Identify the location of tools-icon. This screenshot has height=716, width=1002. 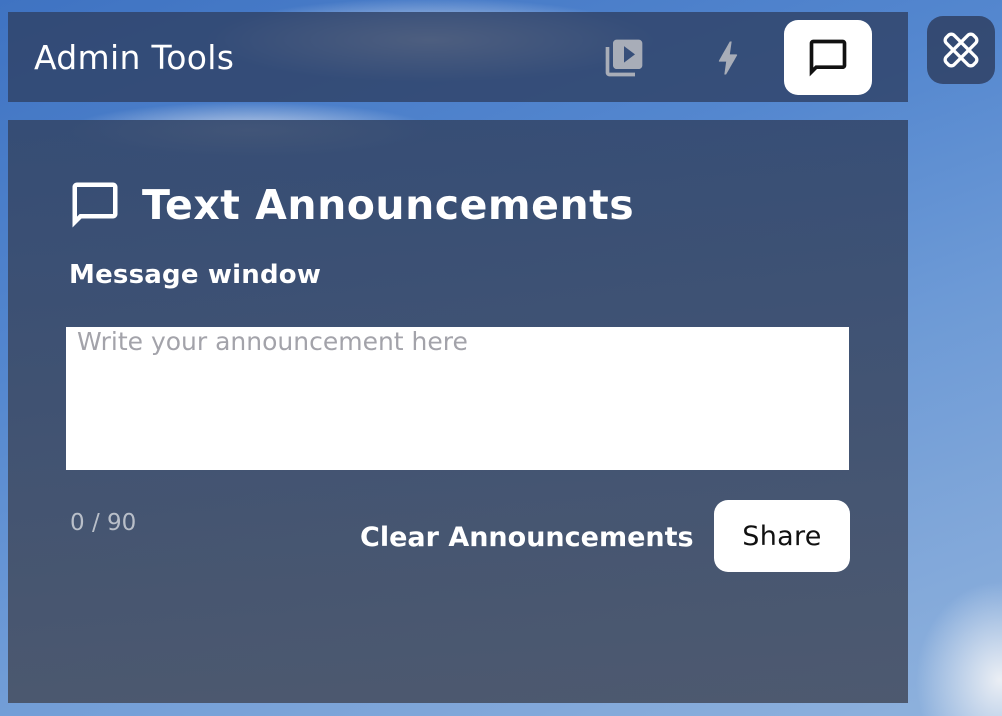
(961, 50).